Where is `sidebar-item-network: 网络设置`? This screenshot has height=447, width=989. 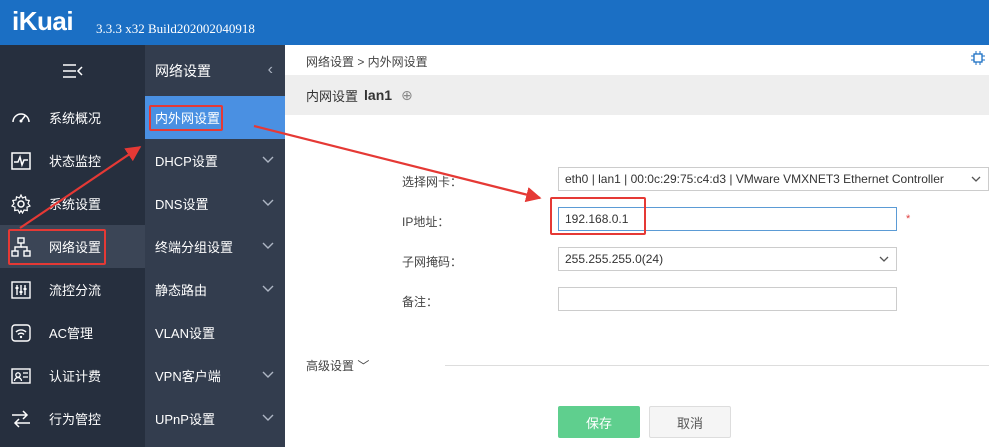
sidebar-item-network: 网络设置 is located at coordinates (72, 246).